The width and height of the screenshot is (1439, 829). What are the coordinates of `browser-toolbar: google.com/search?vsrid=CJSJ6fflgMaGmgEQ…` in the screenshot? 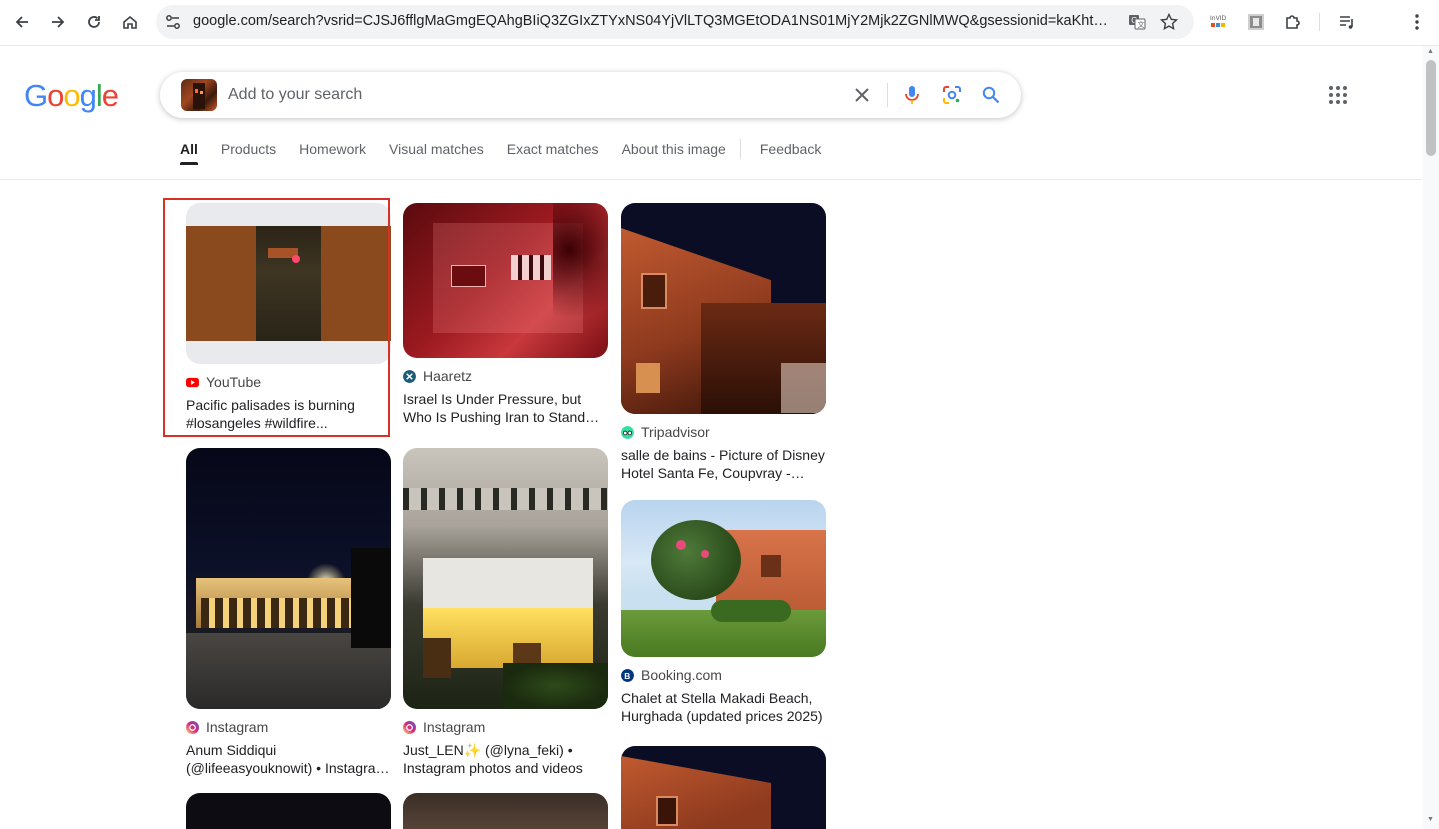 It's located at (719, 23).